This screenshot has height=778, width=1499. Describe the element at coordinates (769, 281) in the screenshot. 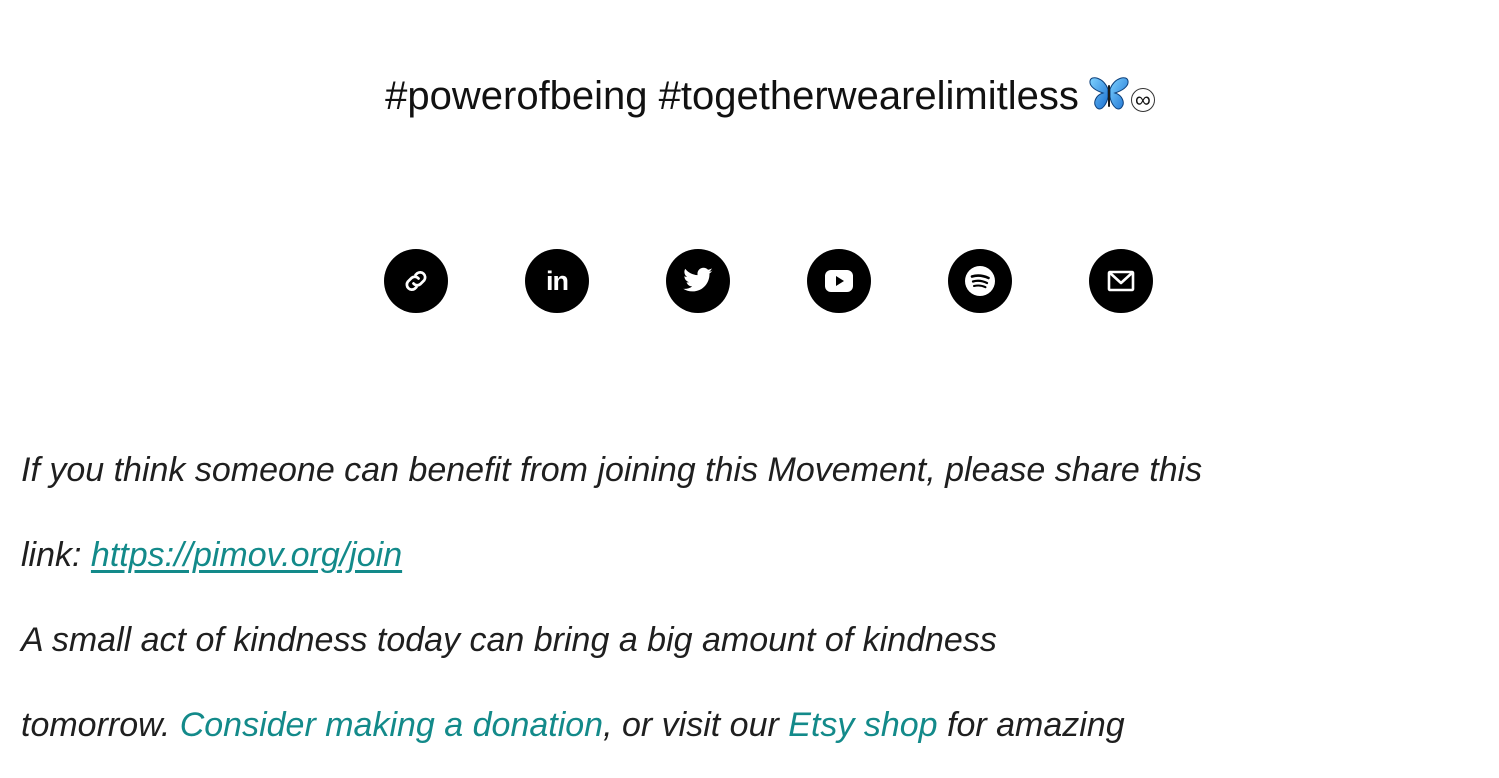

I see `social-links-row: in` at that location.